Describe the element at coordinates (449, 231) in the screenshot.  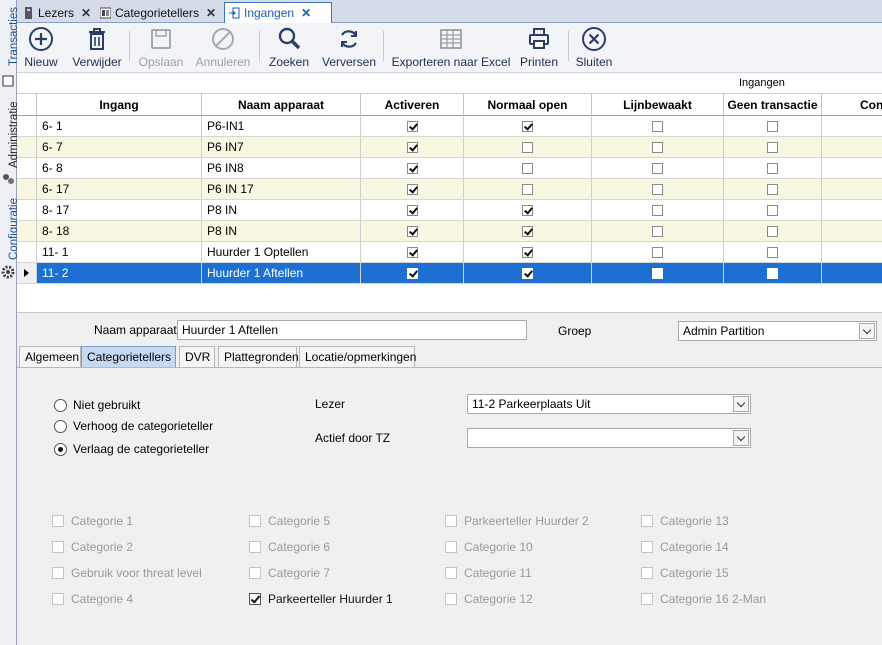
I see `table-row: 8- 18 P8 IN` at that location.